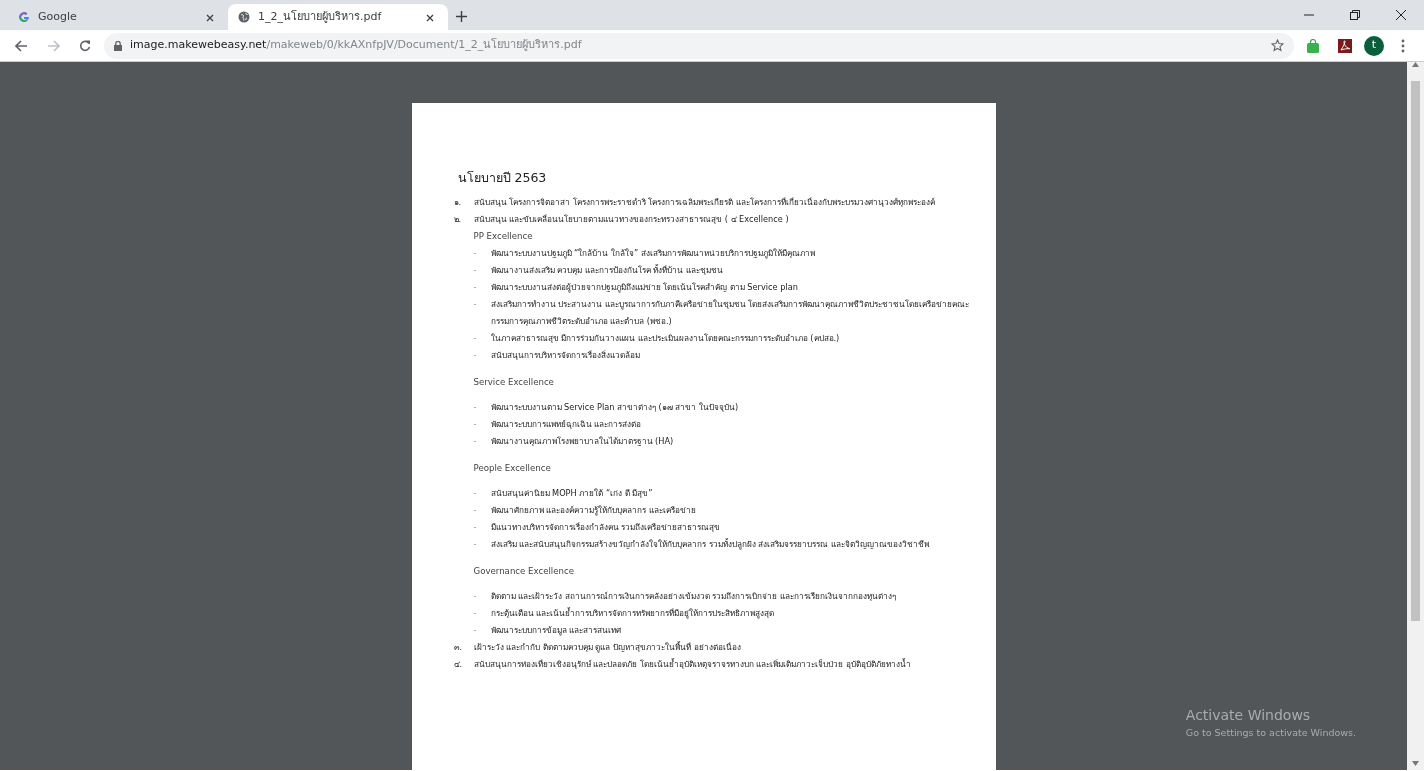  Describe the element at coordinates (571, 493) in the screenshot. I see `list-item-text: สนับสนุนค่านิยม MOPH ภายใต้ “เก่ง ดี มีสุข”` at that location.